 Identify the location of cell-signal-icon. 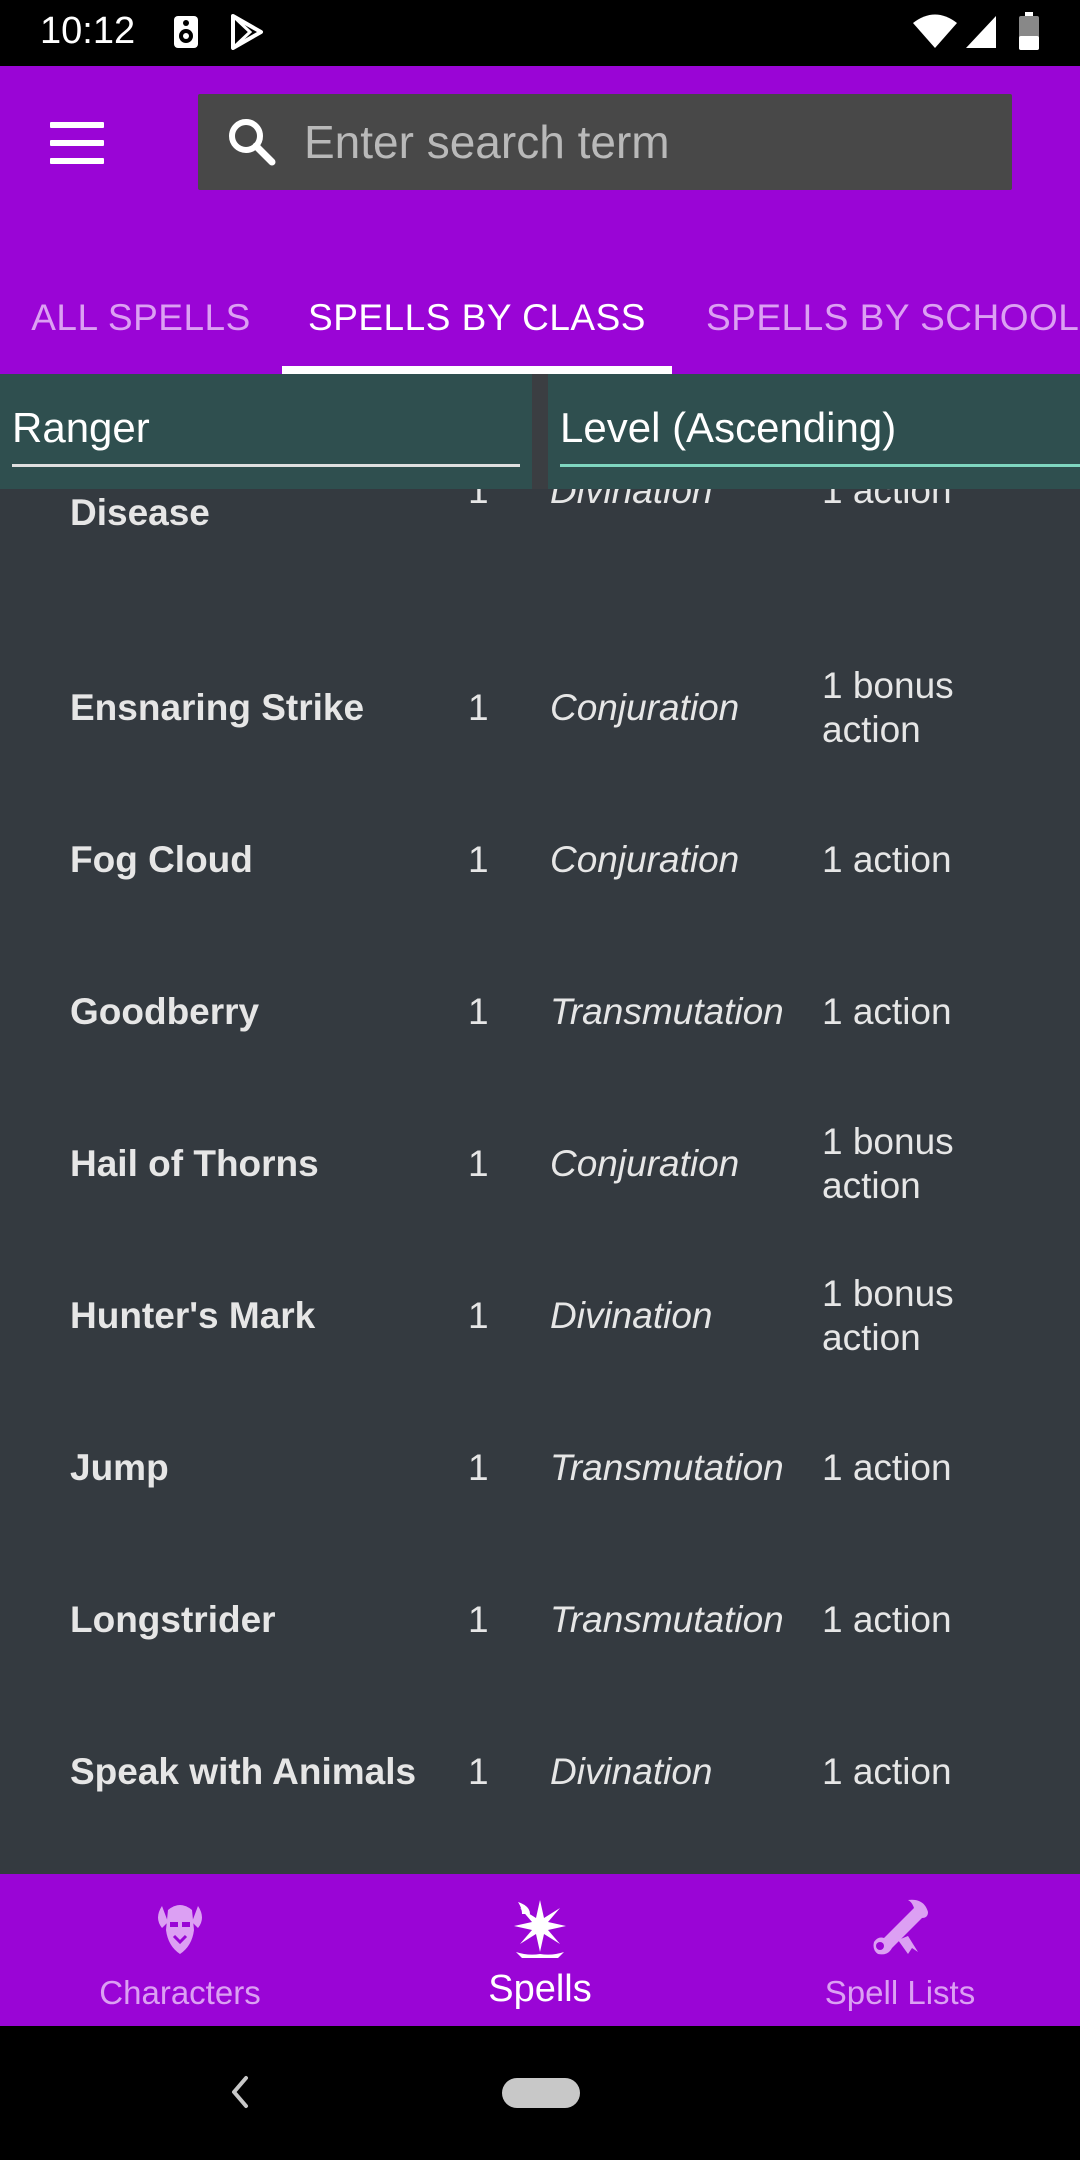
(981, 32).